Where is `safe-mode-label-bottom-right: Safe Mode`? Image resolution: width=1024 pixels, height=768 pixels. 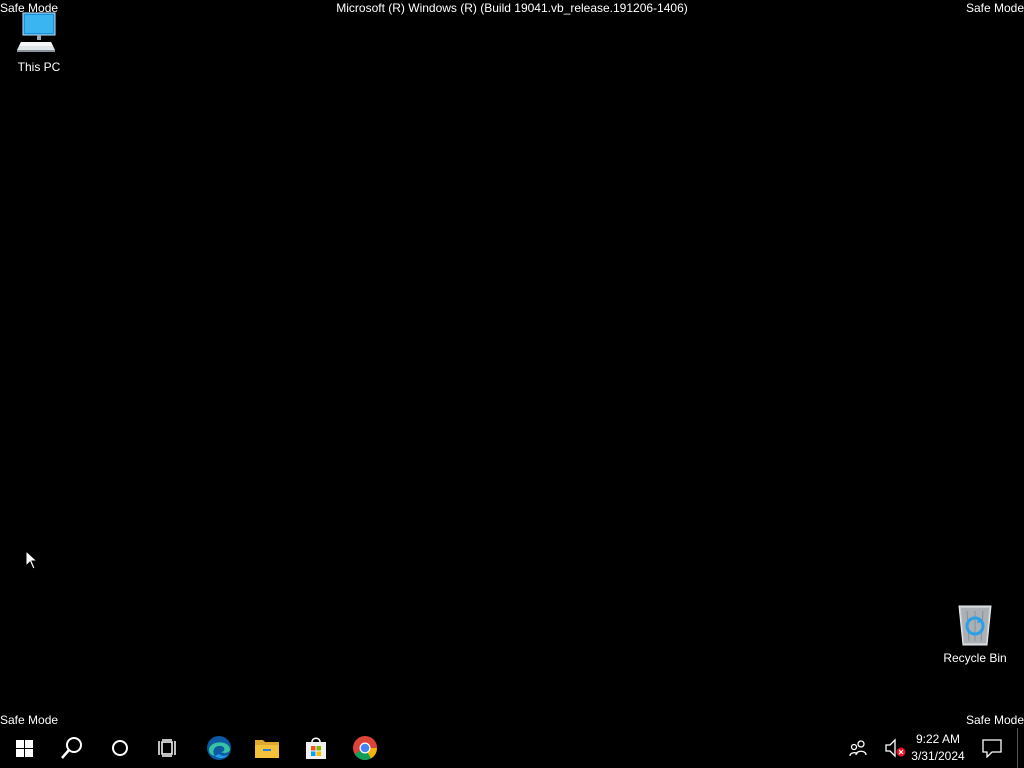
safe-mode-label-bottom-right: Safe Mode is located at coordinates (994, 720).